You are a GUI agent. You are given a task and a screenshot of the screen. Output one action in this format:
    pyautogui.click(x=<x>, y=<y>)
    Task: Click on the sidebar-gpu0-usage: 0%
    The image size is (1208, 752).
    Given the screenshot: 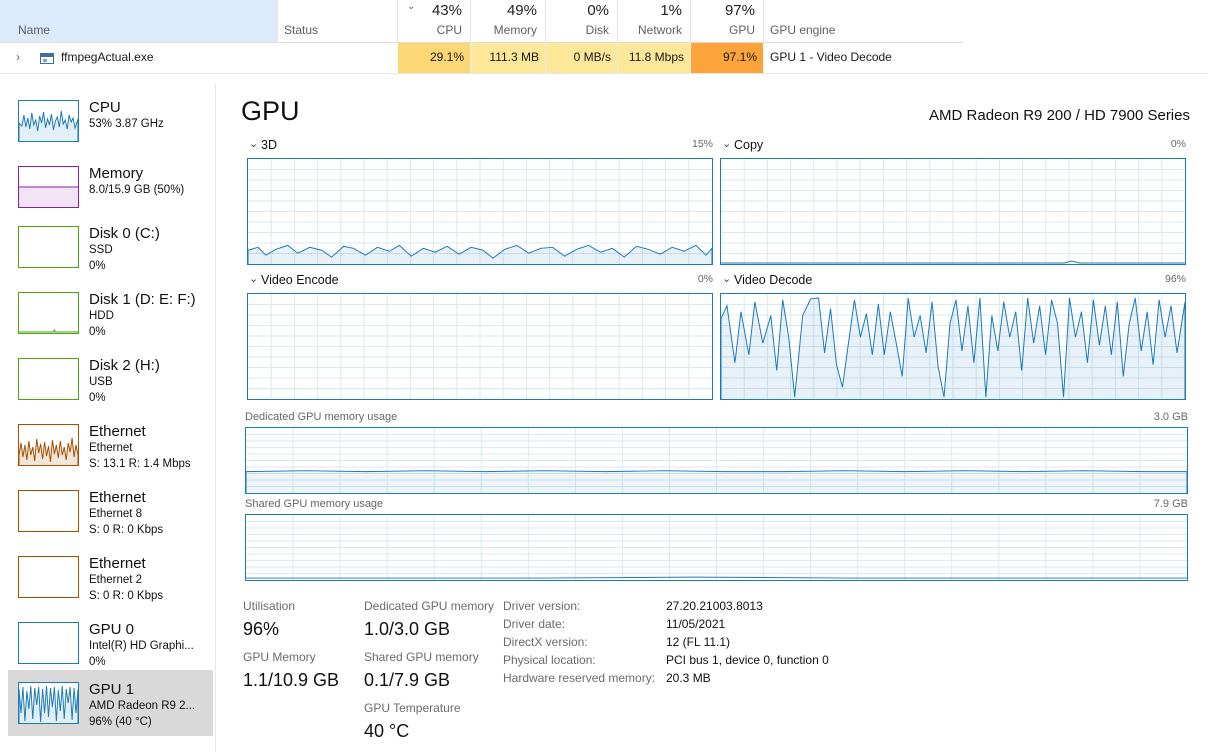 What is the action you would take?
    pyautogui.click(x=97, y=662)
    